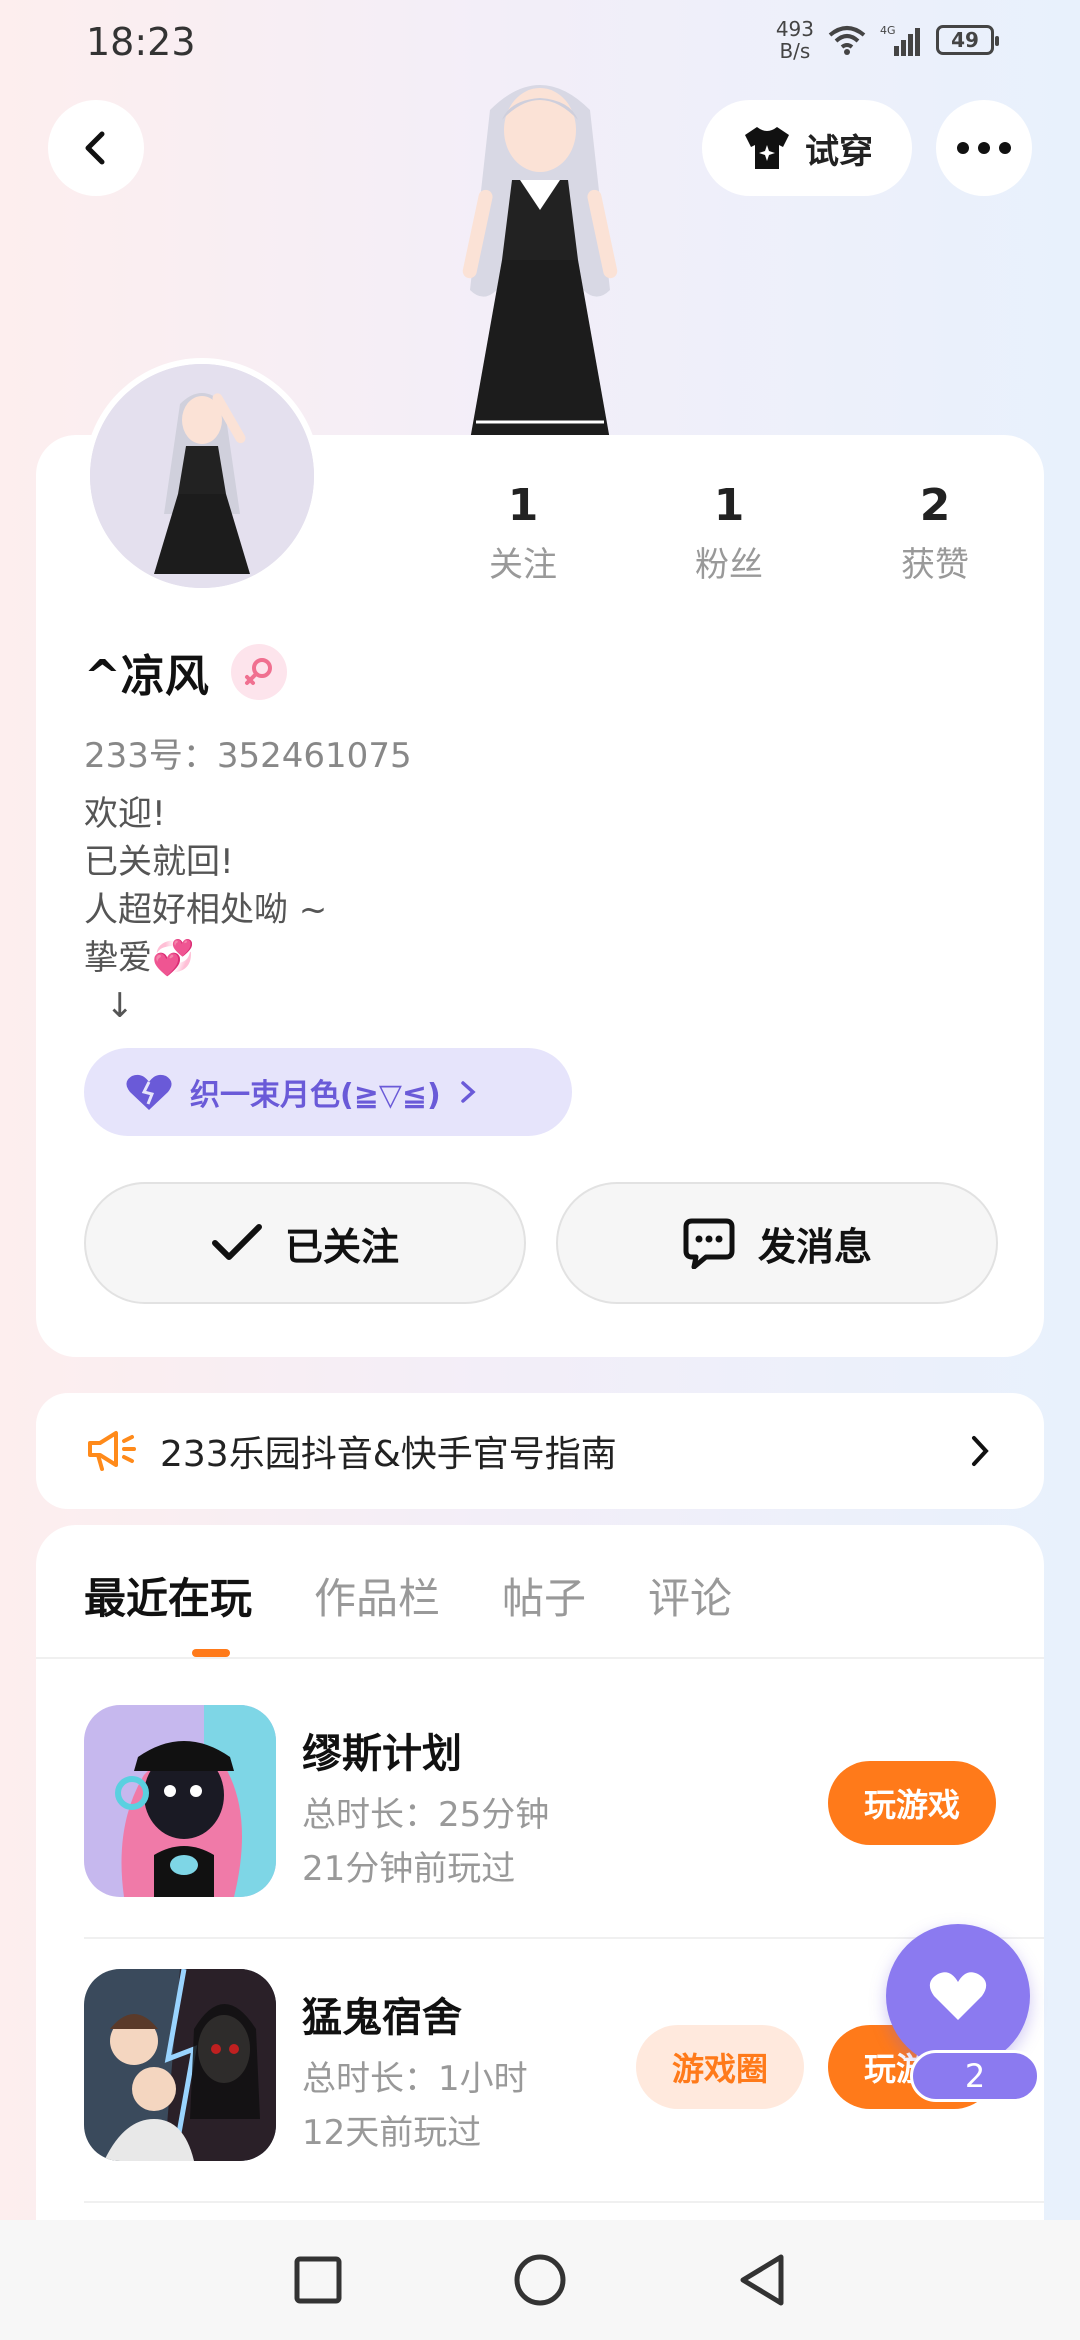 This screenshot has width=1080, height=2340. What do you see at coordinates (258, 672) in the screenshot?
I see `female-gender-icon` at bounding box center [258, 672].